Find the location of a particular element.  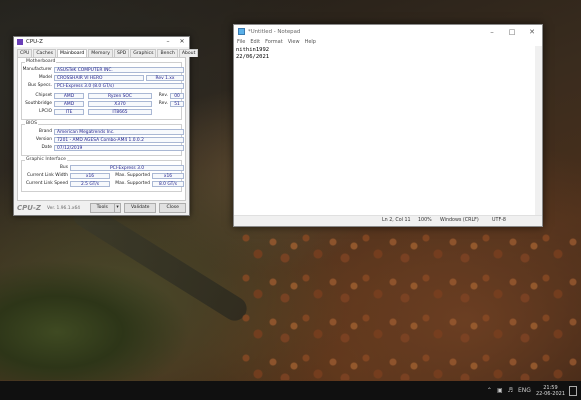

southbridge-label: Southbridge is located at coordinates (38, 103).